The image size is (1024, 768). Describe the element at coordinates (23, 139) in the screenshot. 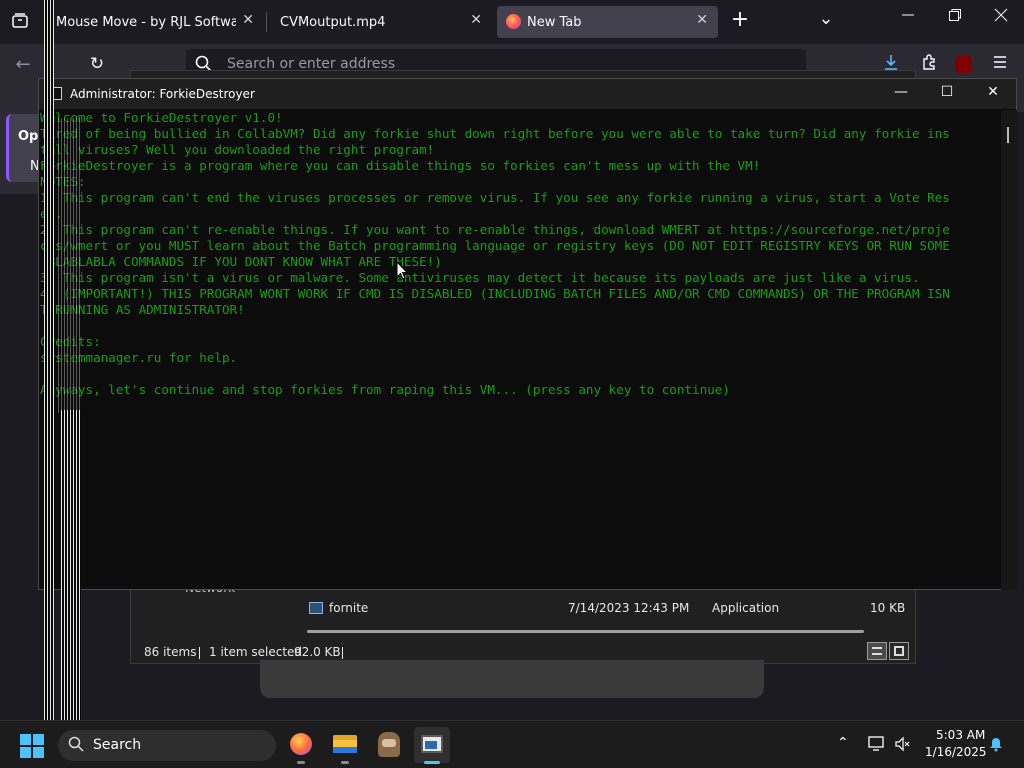

I see `page-panel-partial: Ope N` at that location.